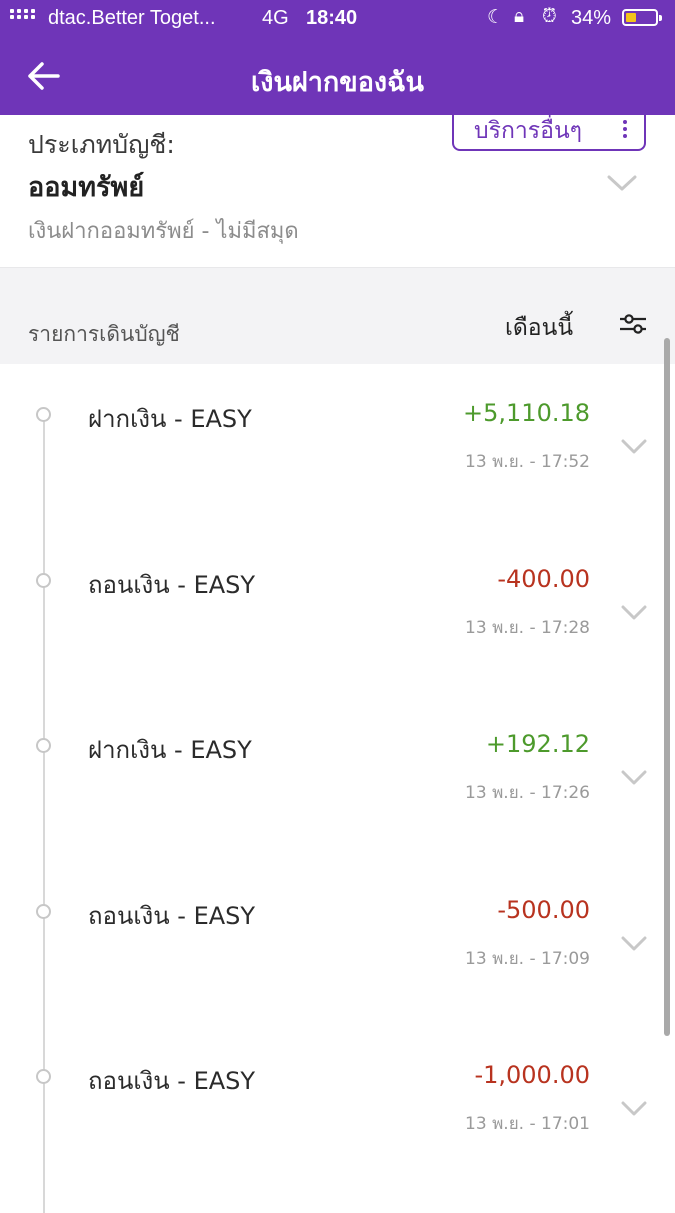 The height and width of the screenshot is (1213, 675). What do you see at coordinates (519, 16) in the screenshot?
I see `rotation-lock-icon: 🔒︎` at bounding box center [519, 16].